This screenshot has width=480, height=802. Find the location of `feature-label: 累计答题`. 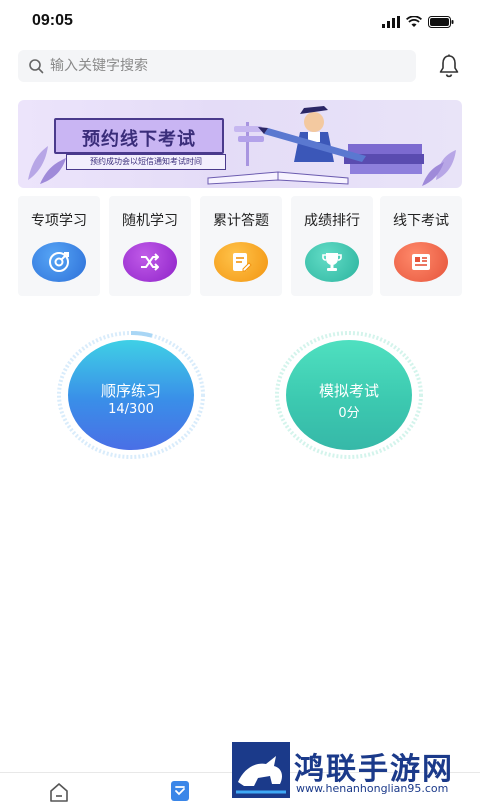

feature-label: 累计答题 is located at coordinates (241, 221).